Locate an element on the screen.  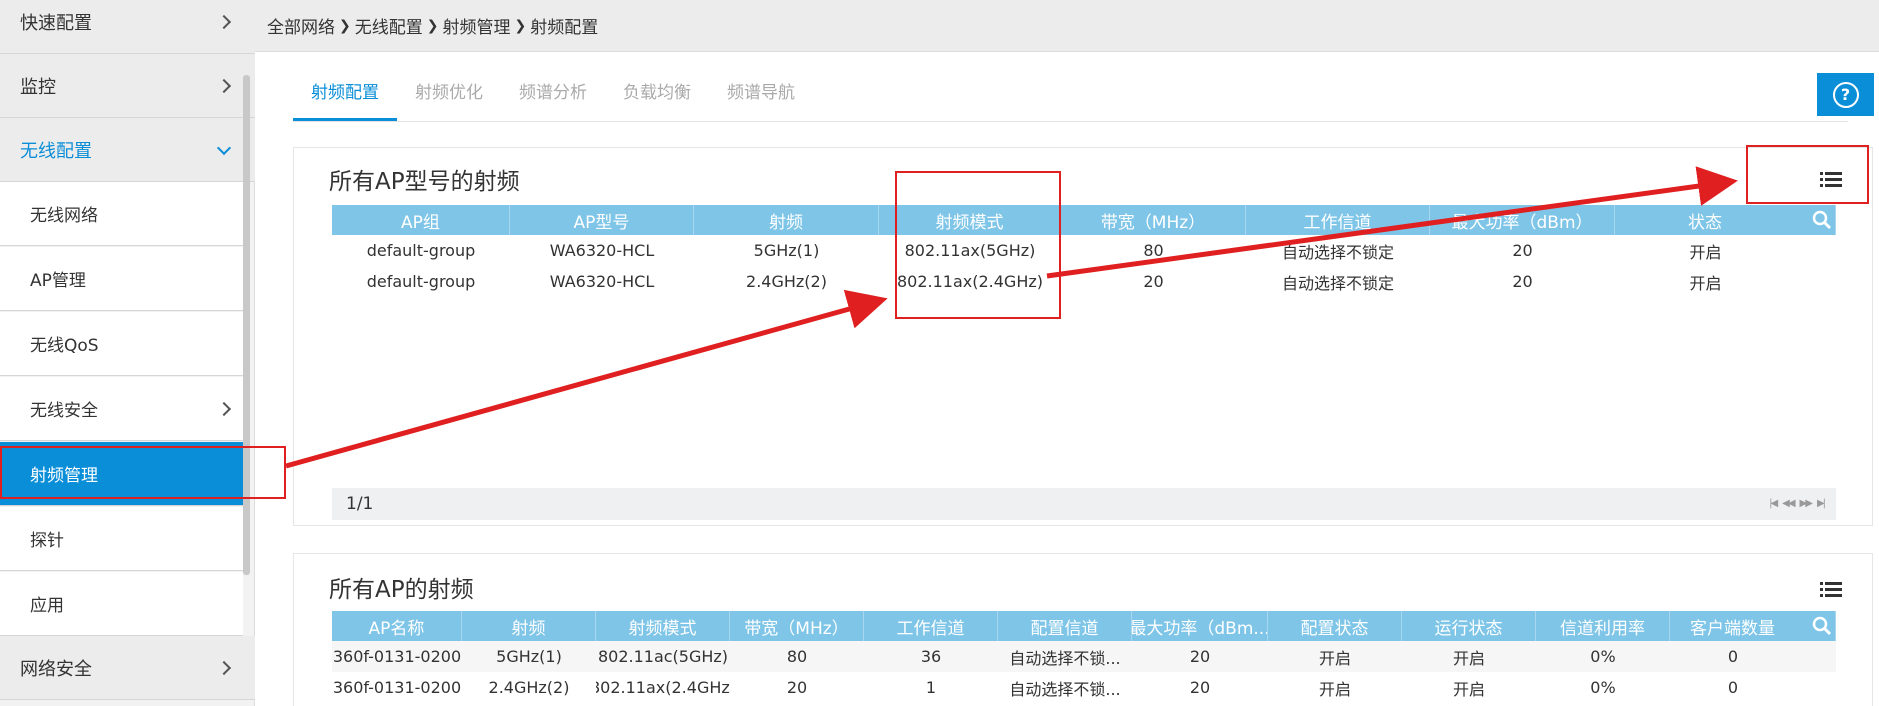
column-header: AP名称 is located at coordinates (397, 626).